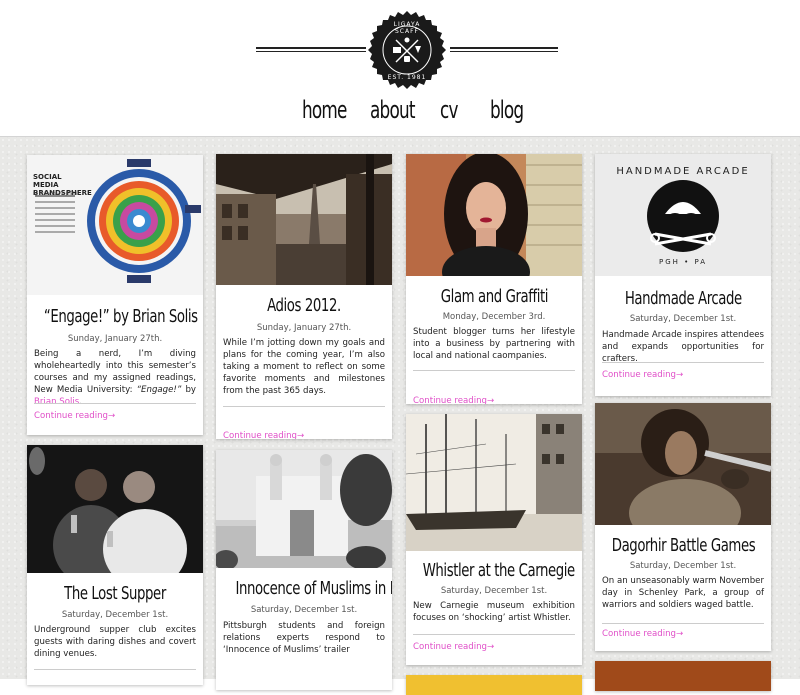 The height and width of the screenshot is (695, 800). I want to click on logo-top-text: LIGAYA SCAFF, so click(407, 28).